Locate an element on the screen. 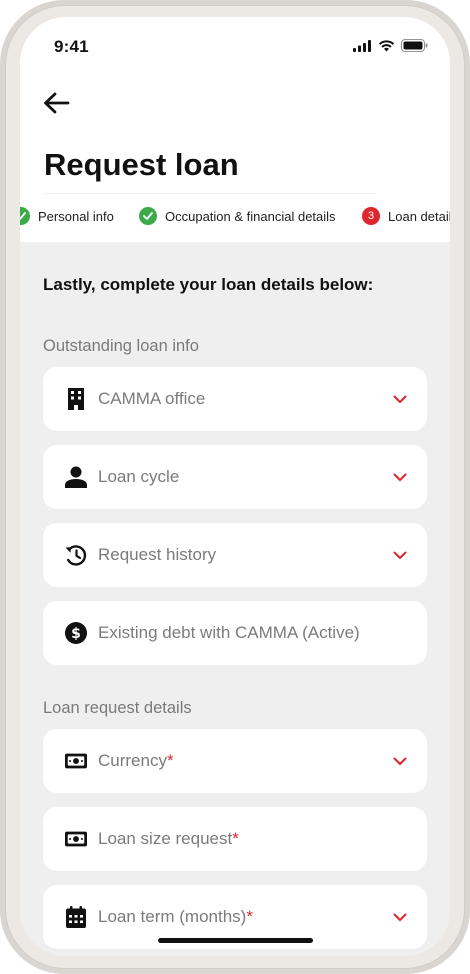  field-label: Loan cycle is located at coordinates (139, 476).